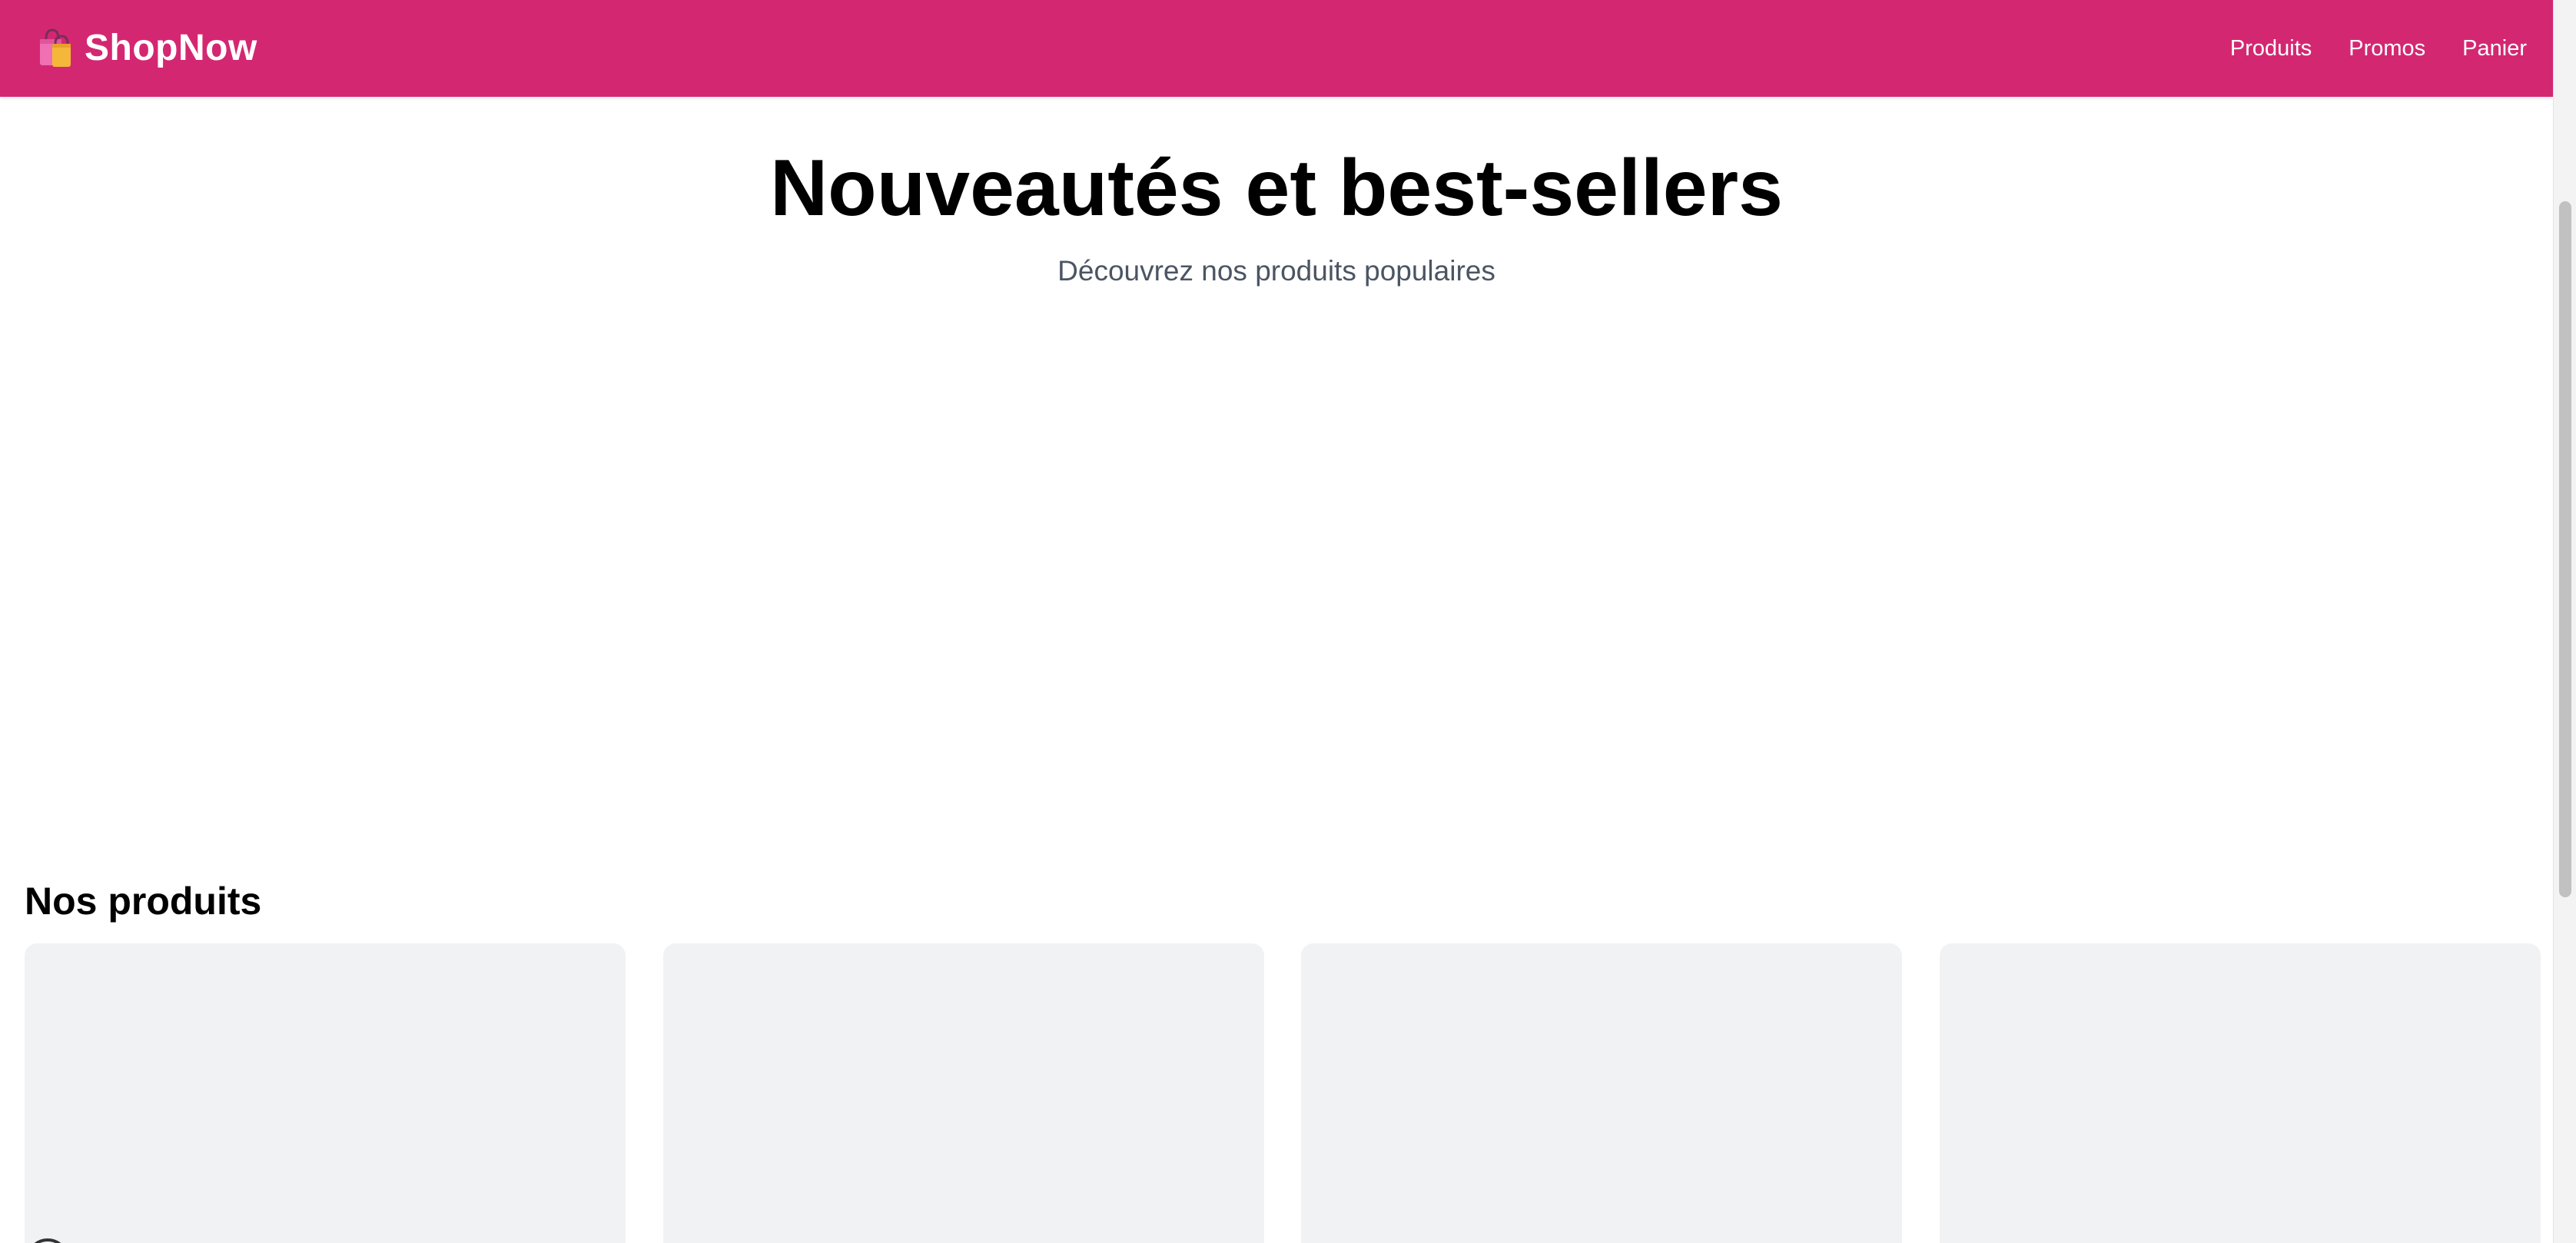  I want to click on scrollbar-thumb, so click(2565, 549).